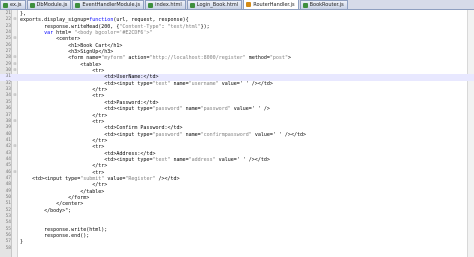  I want to click on tab-login-book-html: Login_Book.html, so click(214, 4).